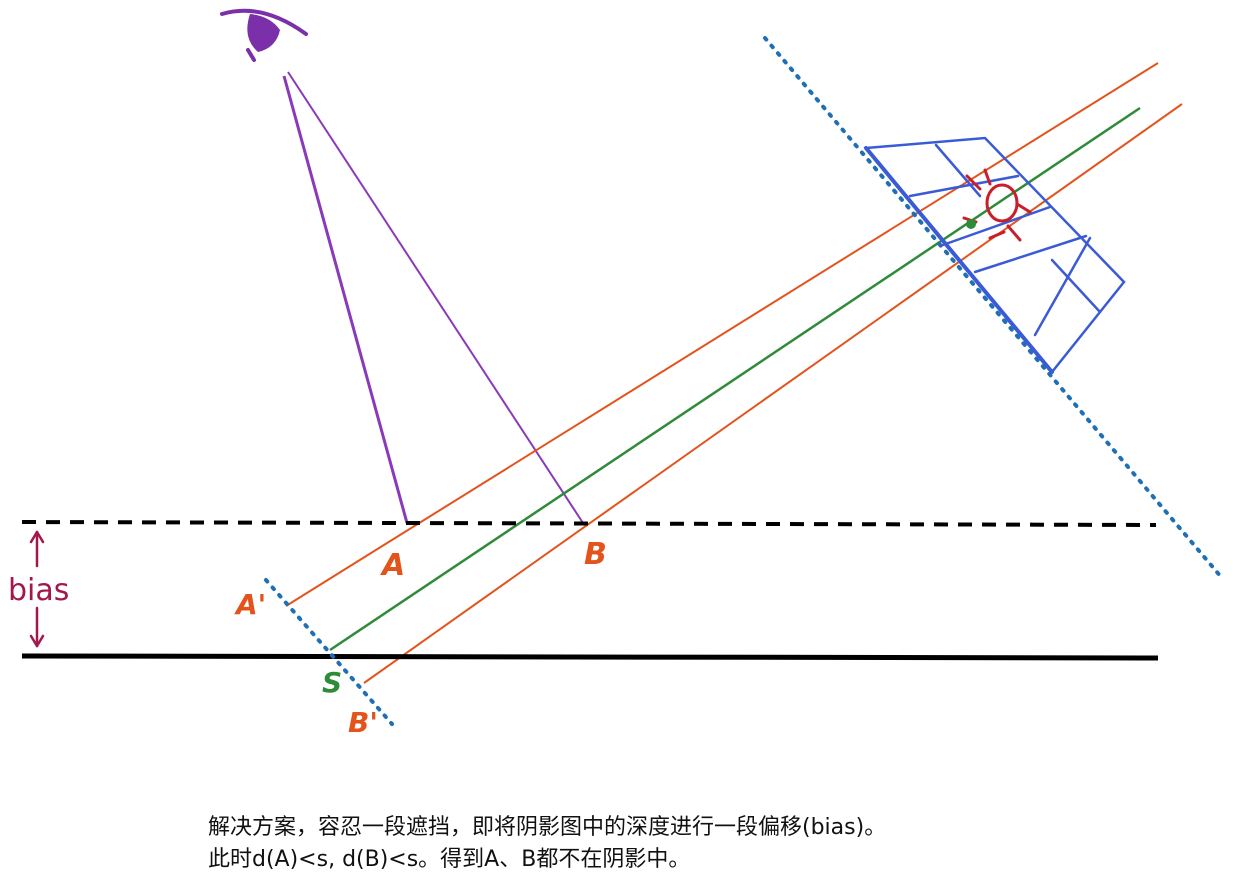 The image size is (1233, 887). I want to click on surface-line, so click(590, 657).